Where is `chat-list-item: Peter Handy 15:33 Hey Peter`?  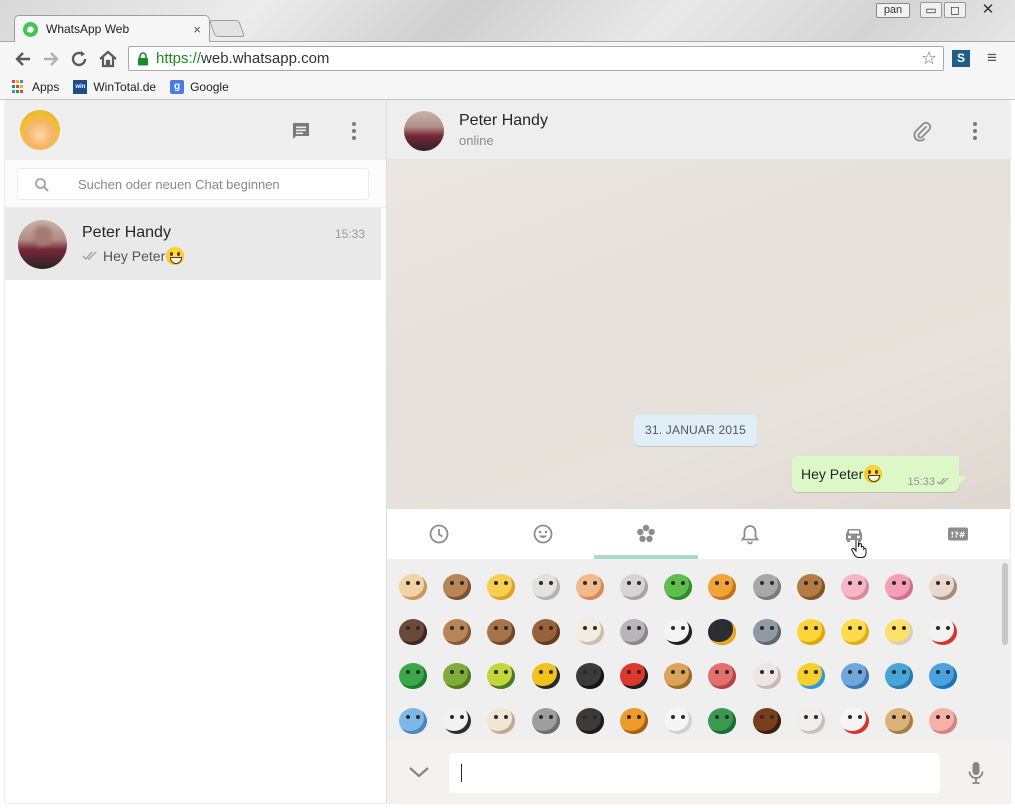 chat-list-item: Peter Handy 15:33 Hey Peter is located at coordinates (193, 244).